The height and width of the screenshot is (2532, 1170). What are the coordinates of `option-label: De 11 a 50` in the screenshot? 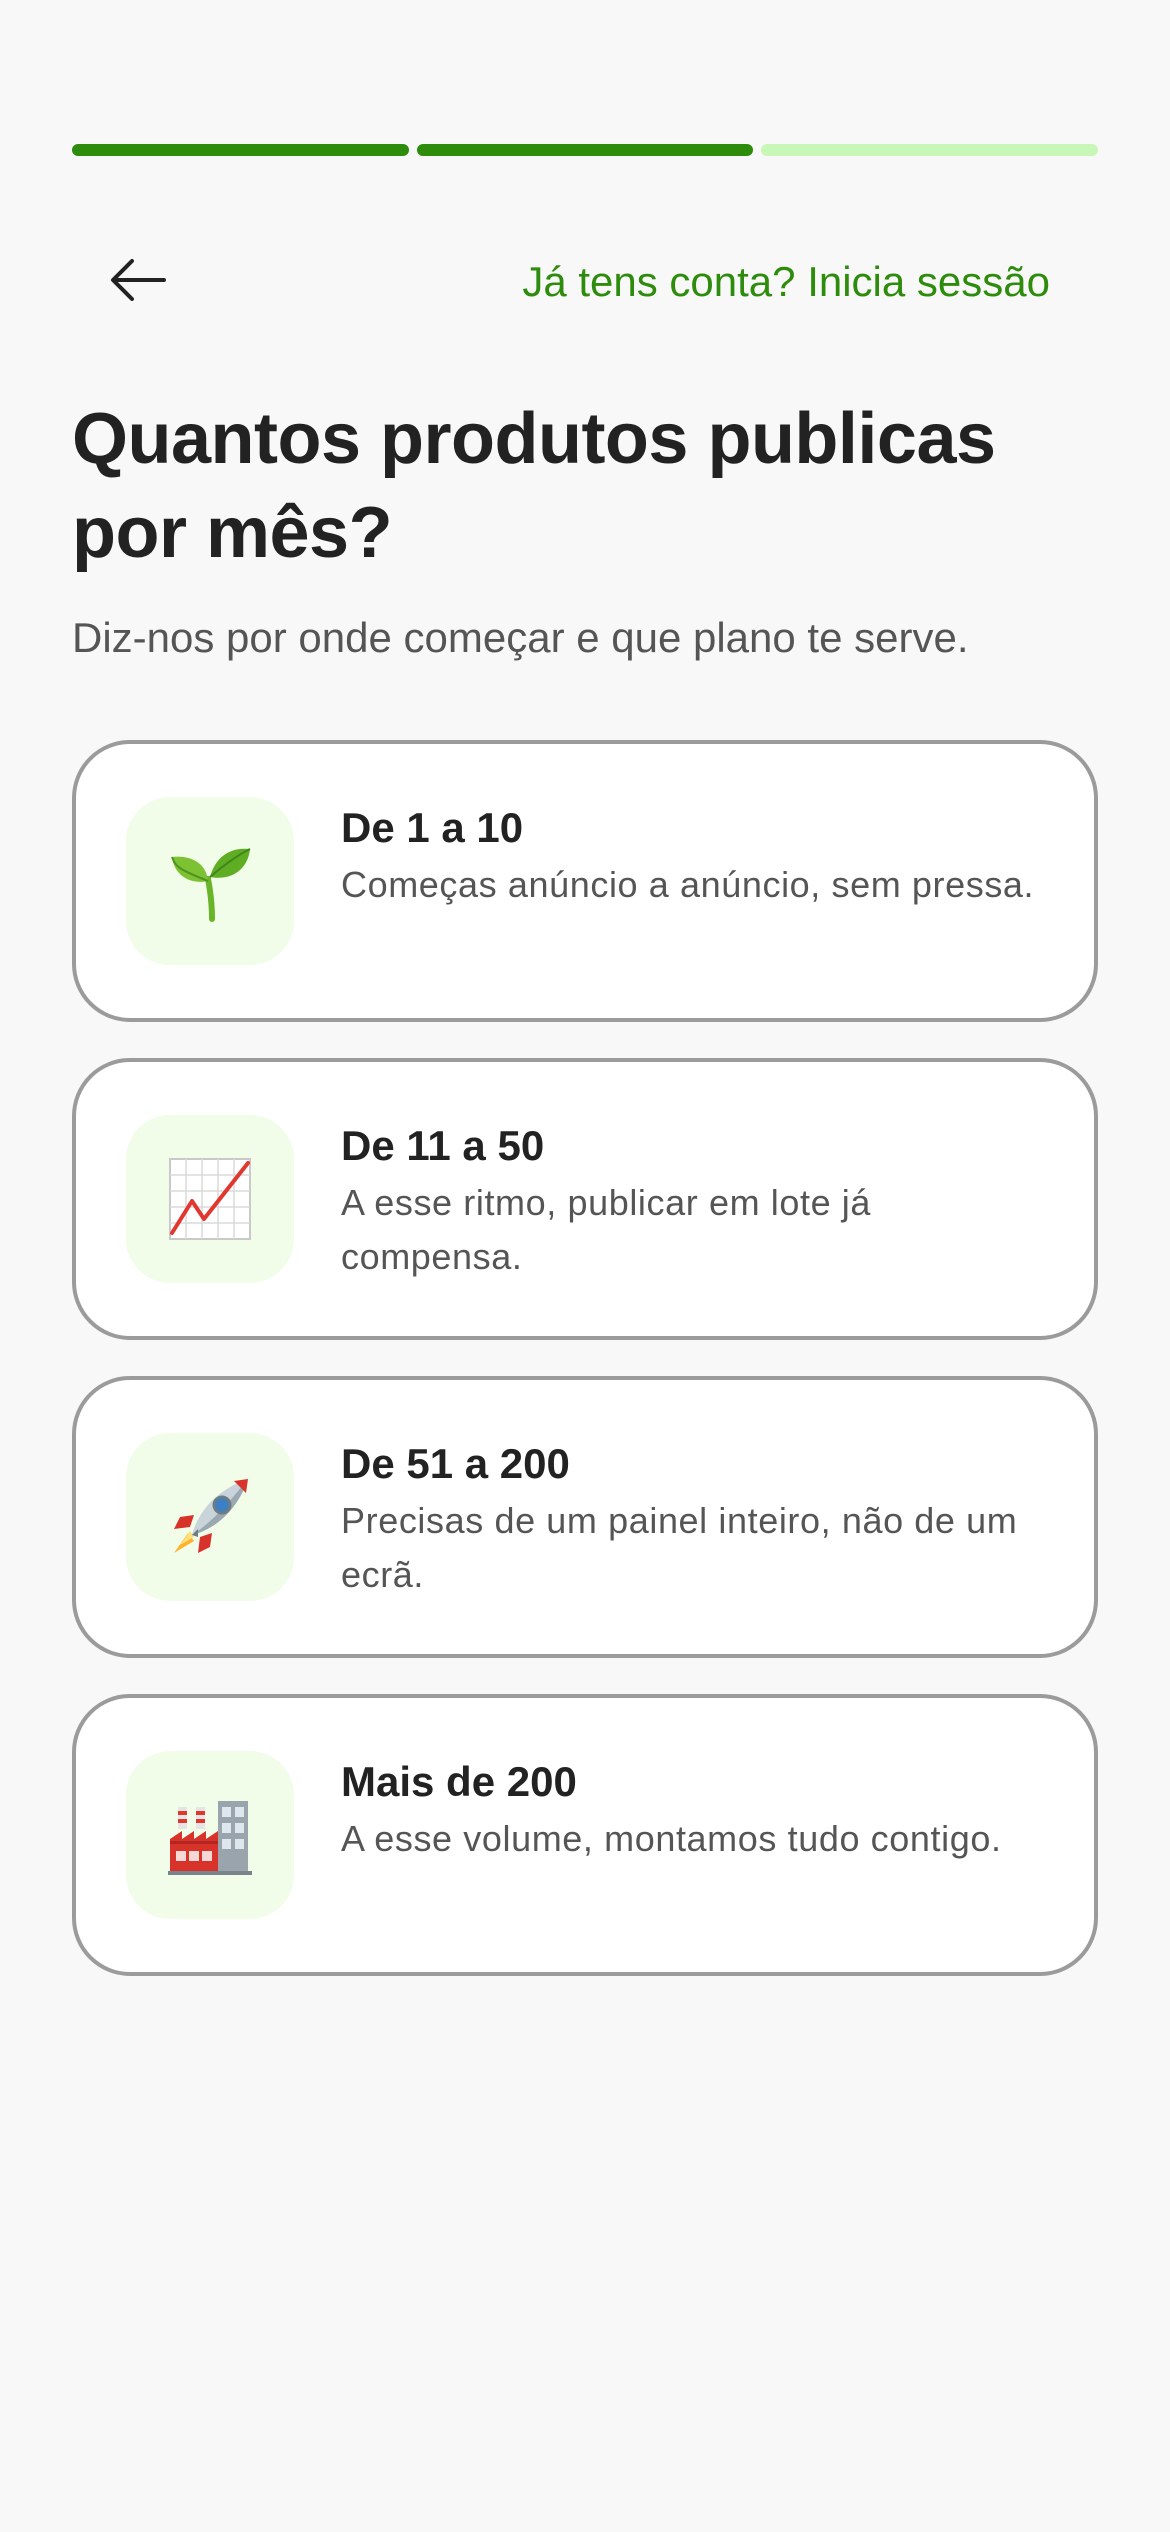 It's located at (443, 1145).